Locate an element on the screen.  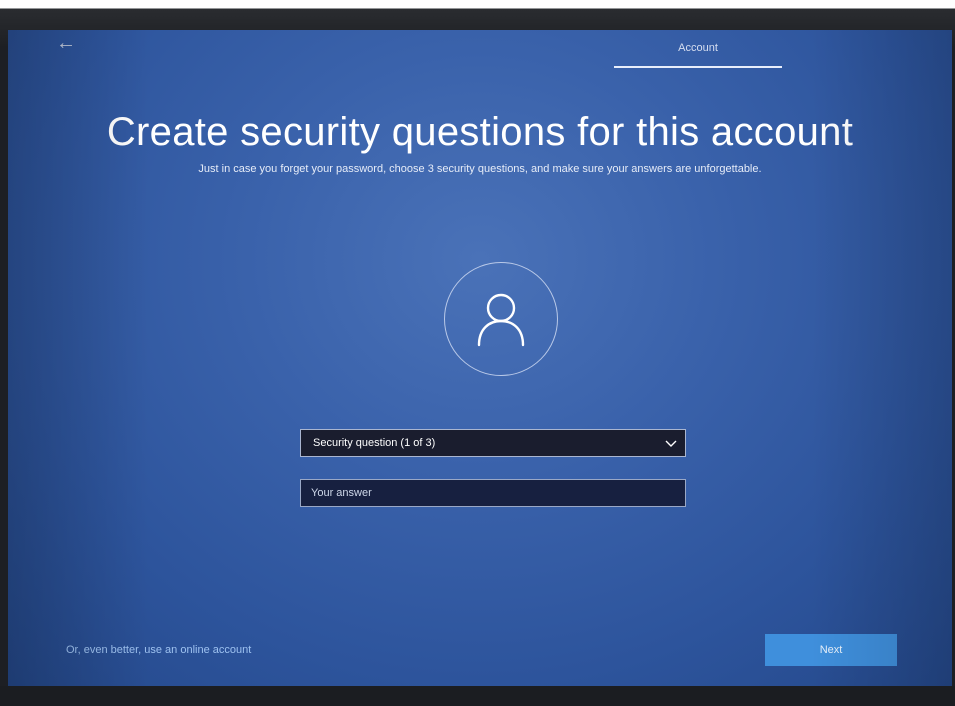
user-avatar is located at coordinates (501, 319).